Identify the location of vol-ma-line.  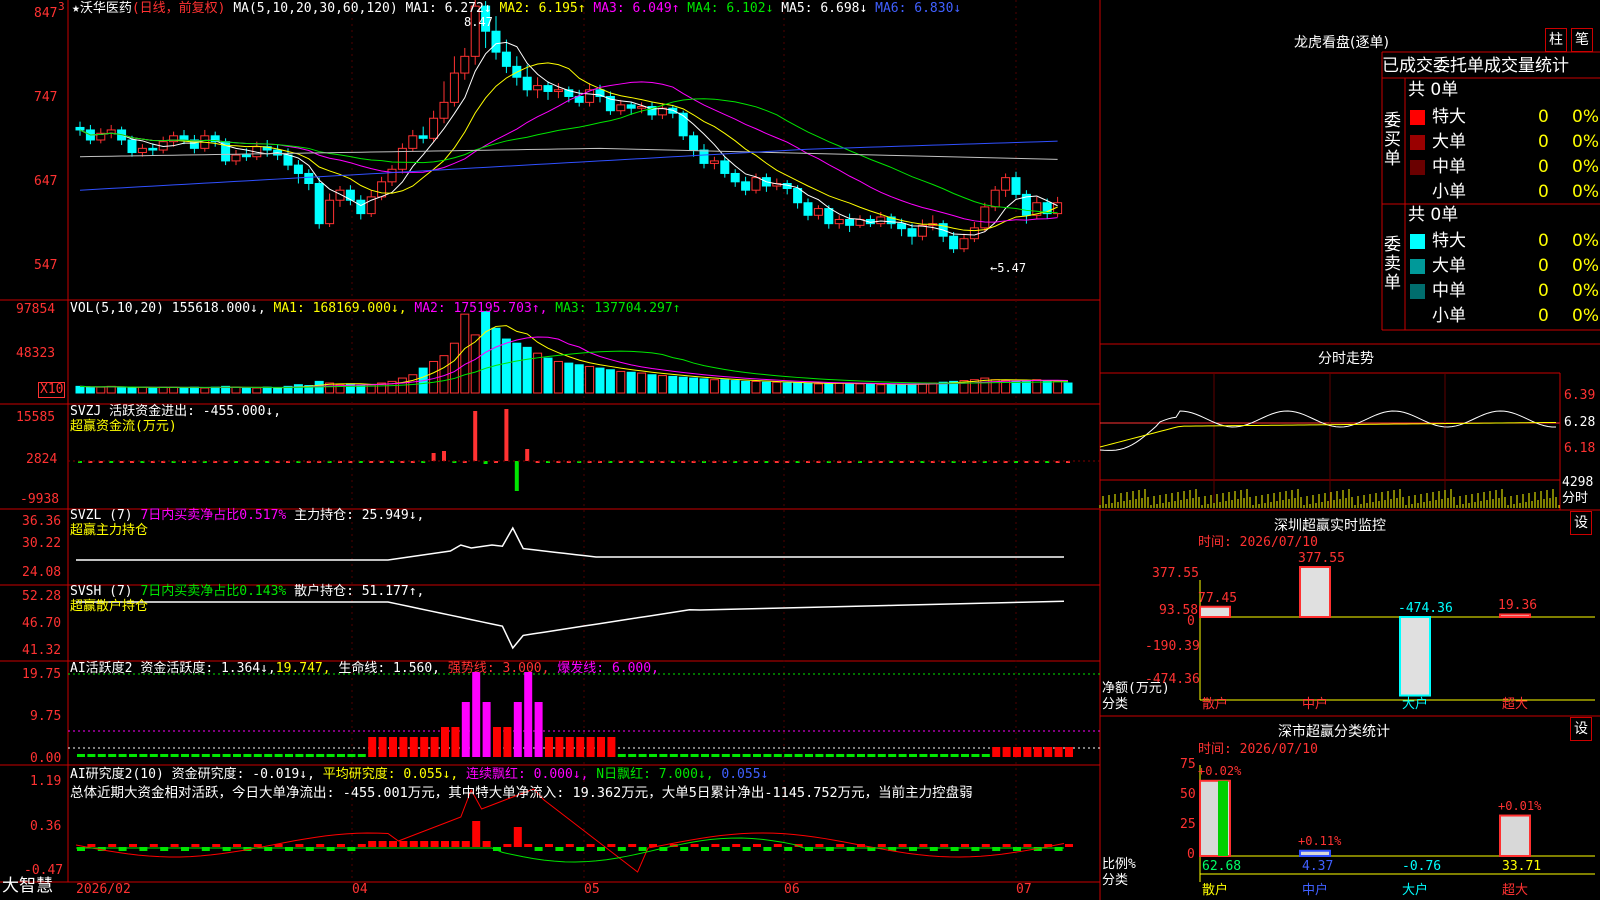
(574, 362).